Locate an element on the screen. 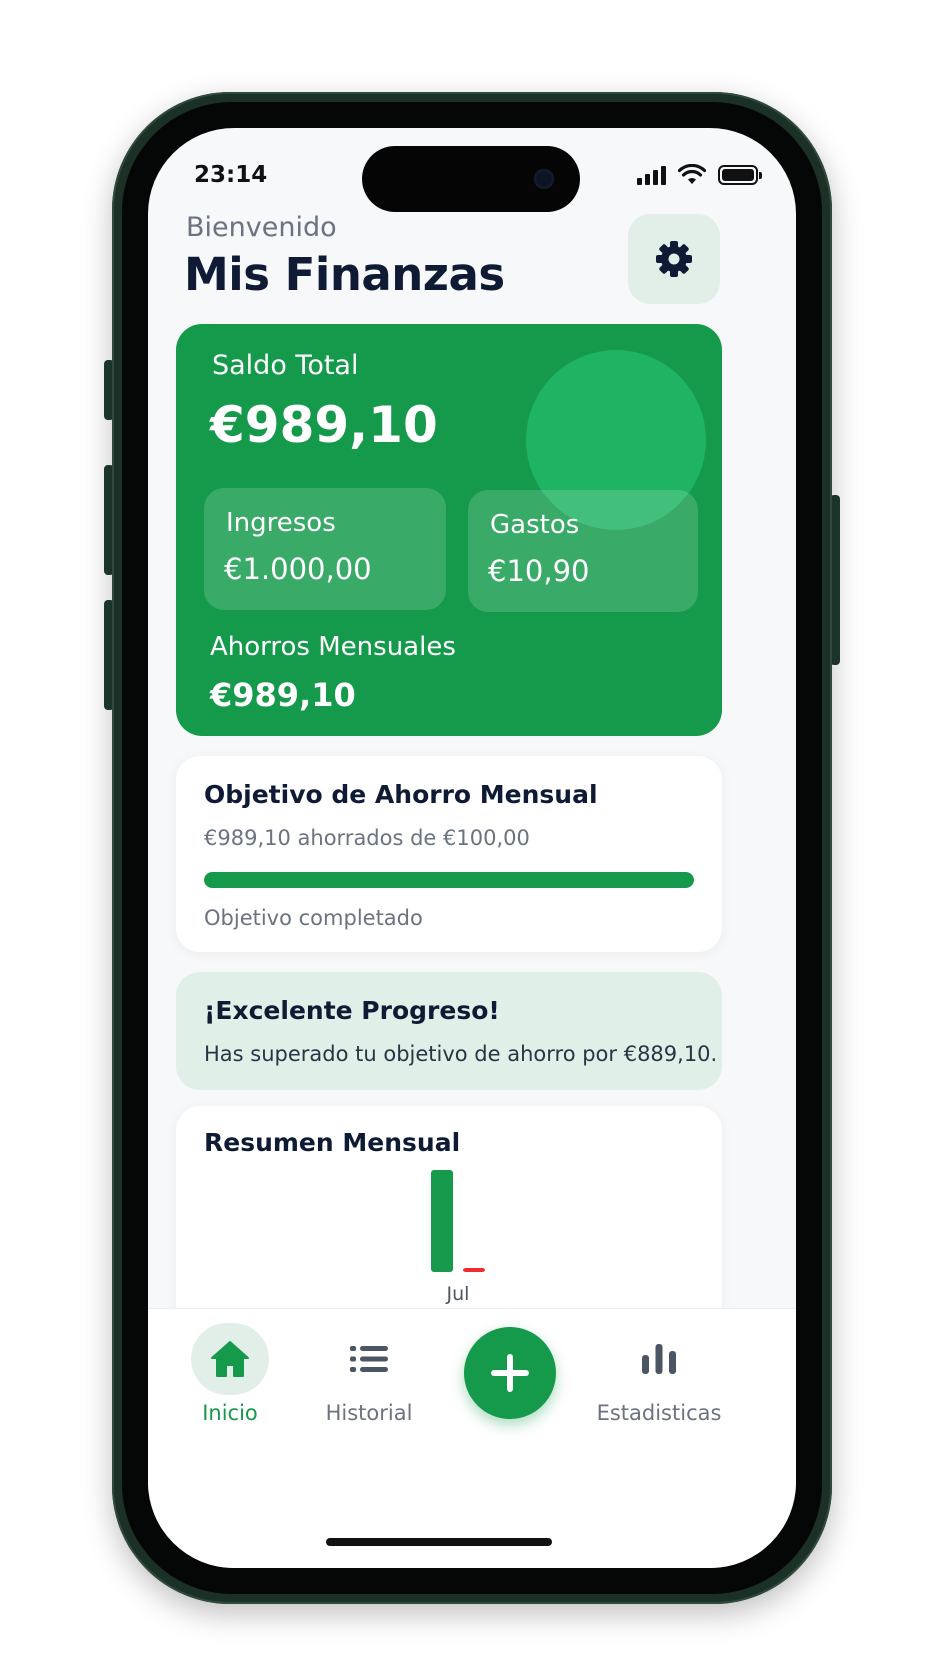 The height and width of the screenshot is (1672, 941). goal-progress-bar is located at coordinates (449, 880).